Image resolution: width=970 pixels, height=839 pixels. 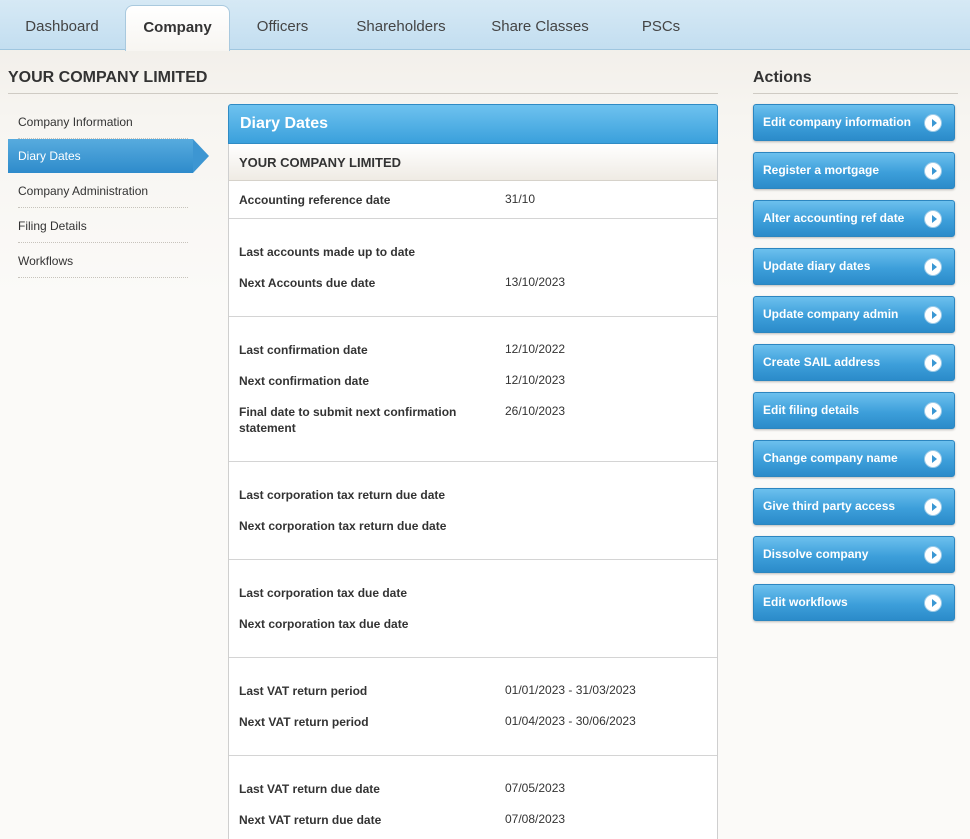 I want to click on panel-title: Diary Dates, so click(x=473, y=124).